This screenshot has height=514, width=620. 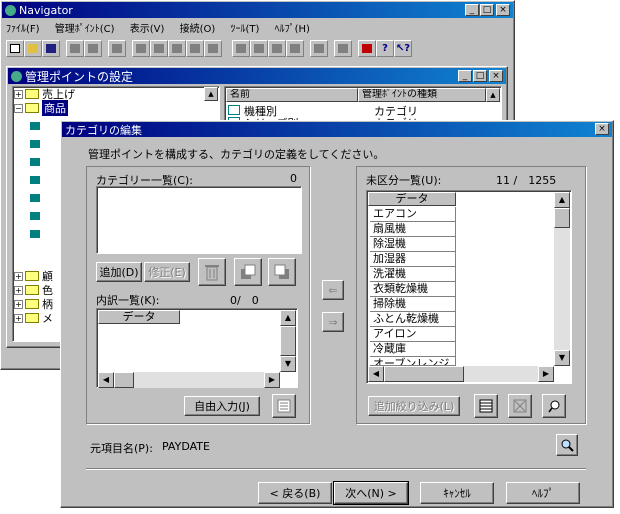 What do you see at coordinates (33, 276) in the screenshot?
I see `tree-item-customer: + 顧` at bounding box center [33, 276].